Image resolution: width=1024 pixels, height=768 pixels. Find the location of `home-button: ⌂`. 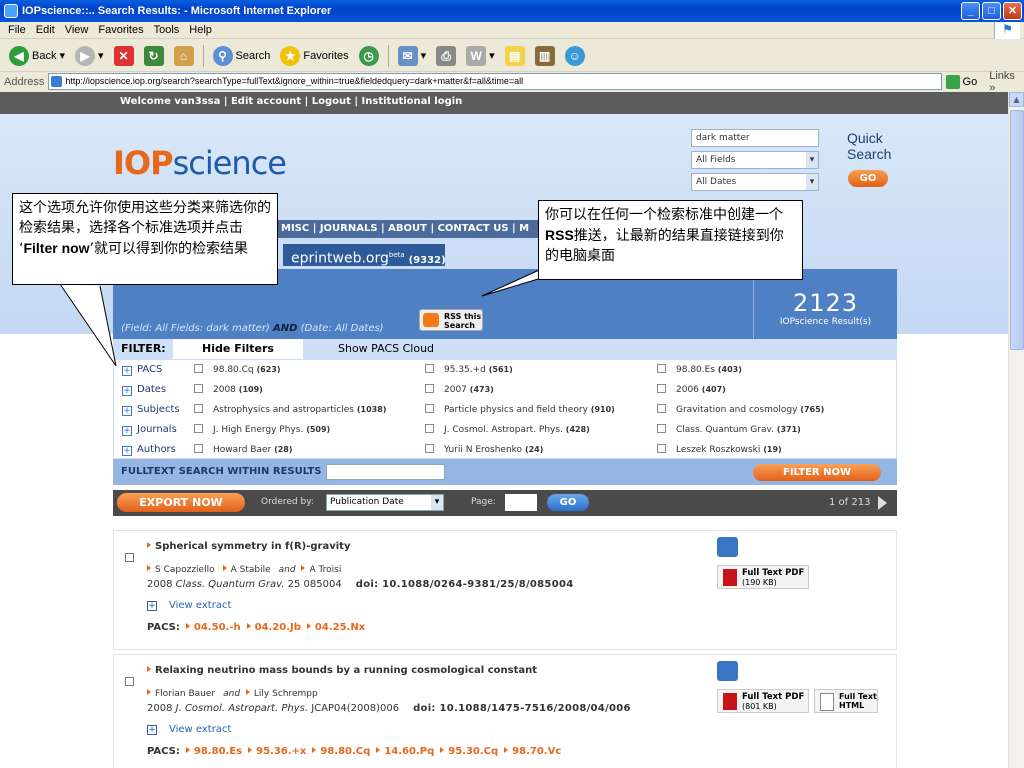

home-button: ⌂ is located at coordinates (184, 56).